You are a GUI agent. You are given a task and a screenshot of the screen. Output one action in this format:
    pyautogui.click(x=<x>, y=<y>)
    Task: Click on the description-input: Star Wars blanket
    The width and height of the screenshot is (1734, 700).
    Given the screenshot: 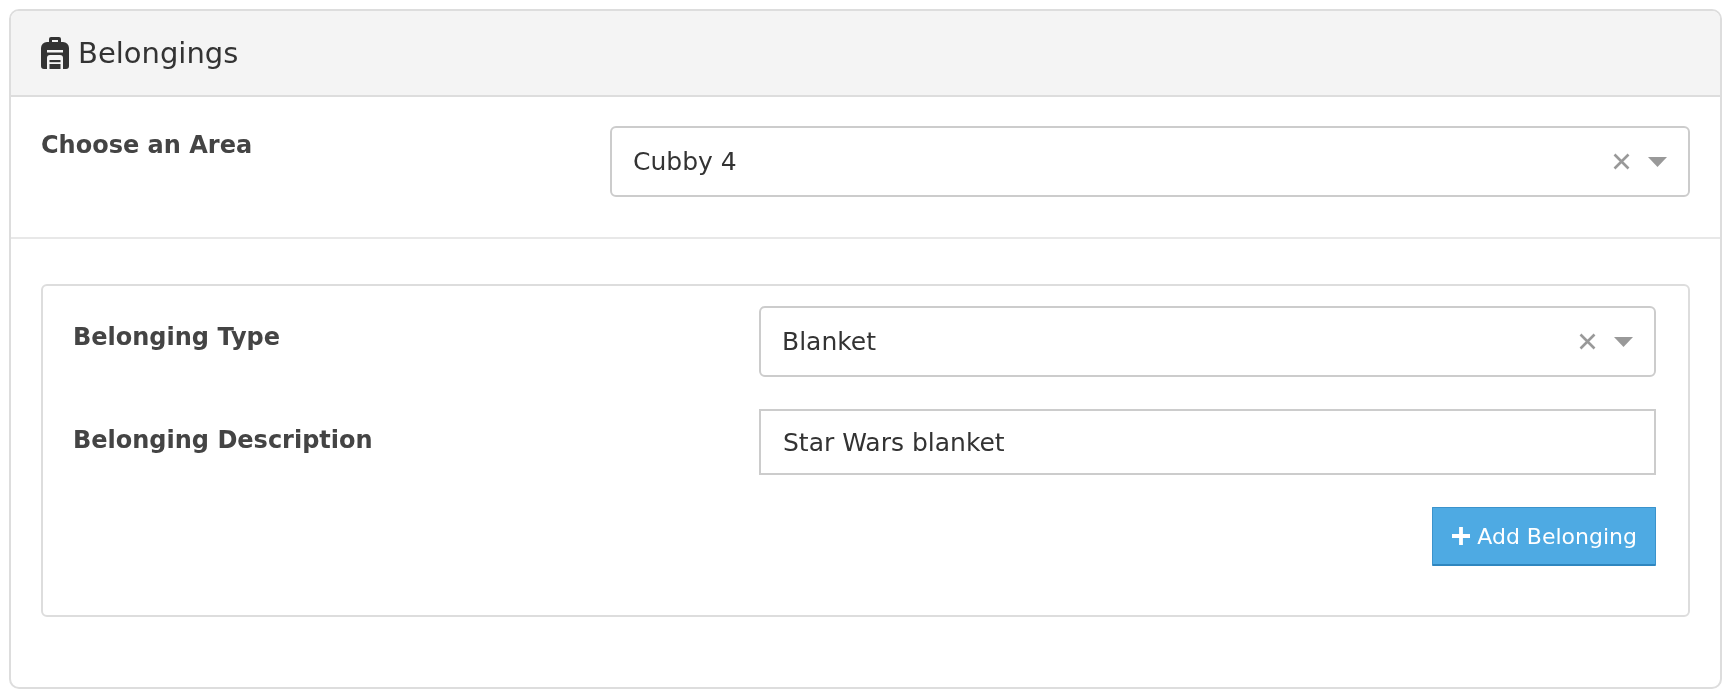 What is the action you would take?
    pyautogui.click(x=1207, y=442)
    